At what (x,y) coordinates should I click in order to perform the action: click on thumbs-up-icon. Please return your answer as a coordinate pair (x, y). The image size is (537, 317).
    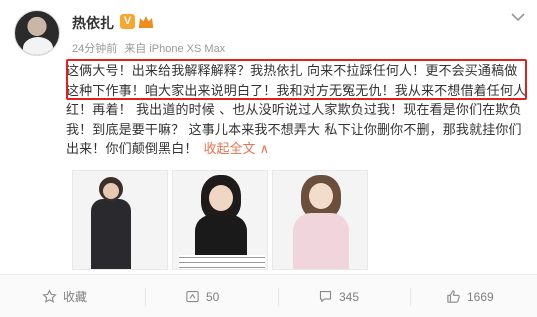
    Looking at the image, I should click on (453, 296).